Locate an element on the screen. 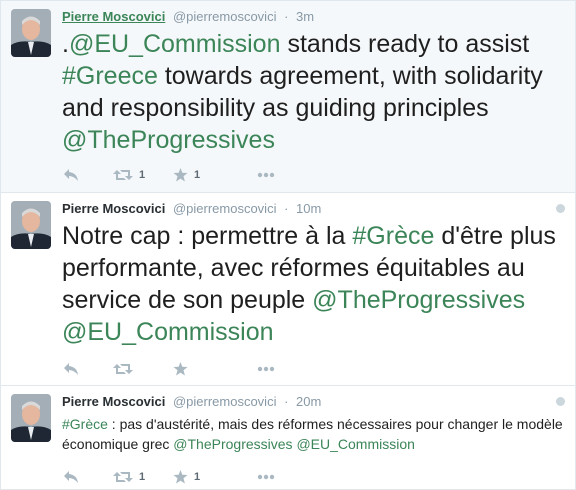 Image resolution: width=576 pixels, height=490 pixels. tweet-text-segment: stands ready to assist is located at coordinates (405, 44).